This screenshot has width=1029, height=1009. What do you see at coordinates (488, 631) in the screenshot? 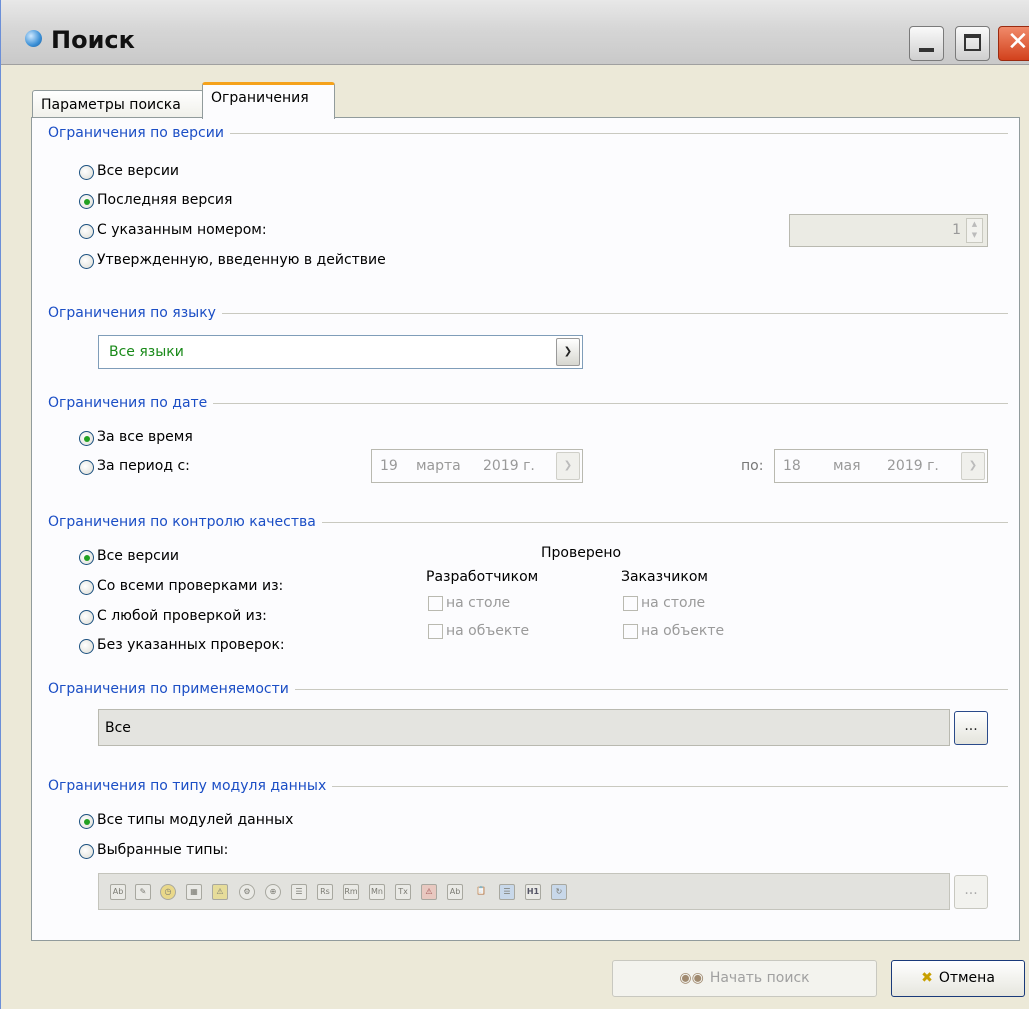
I see `checkbox-developer-object-label: на объекте` at bounding box center [488, 631].